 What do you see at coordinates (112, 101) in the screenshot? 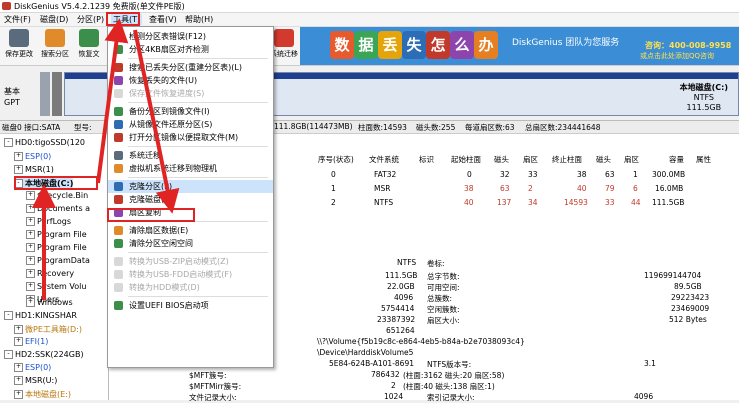
I see `arrow-to-tools-menu` at bounding box center [112, 101].